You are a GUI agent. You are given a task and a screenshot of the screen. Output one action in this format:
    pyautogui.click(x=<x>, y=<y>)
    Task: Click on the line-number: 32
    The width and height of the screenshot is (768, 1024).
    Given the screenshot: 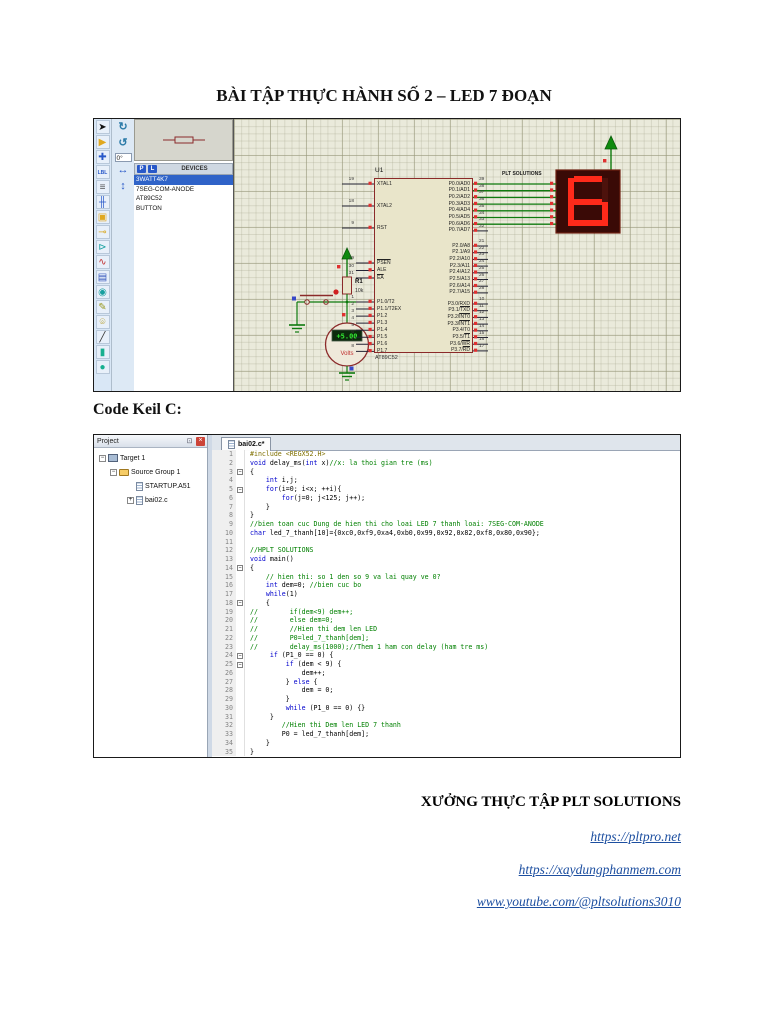 What is the action you would take?
    pyautogui.click(x=224, y=725)
    